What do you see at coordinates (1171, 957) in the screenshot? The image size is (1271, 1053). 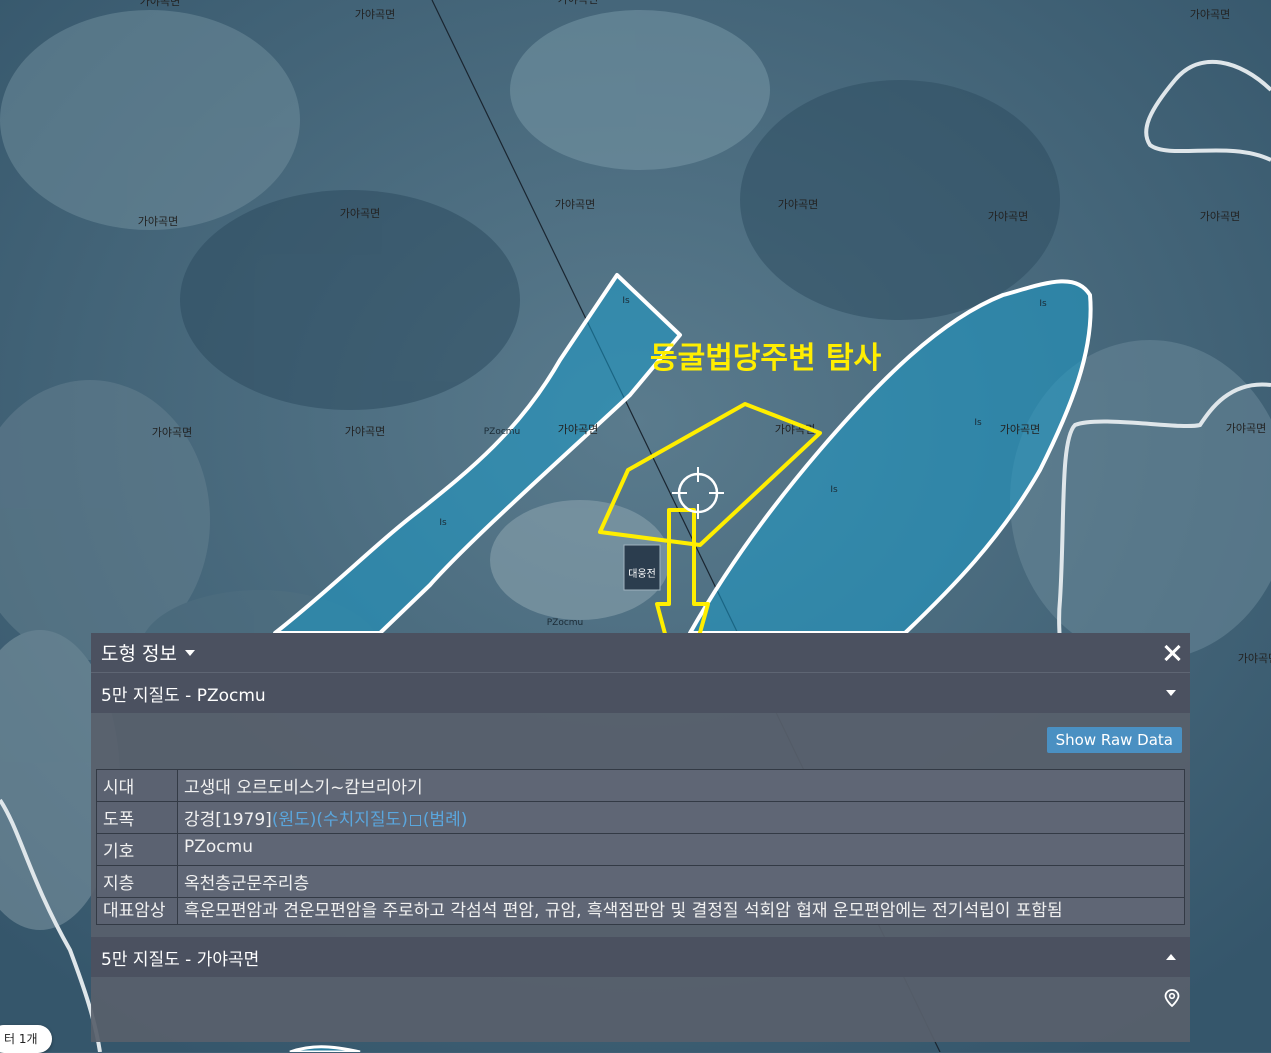 I see `chevron-up-icon` at bounding box center [1171, 957].